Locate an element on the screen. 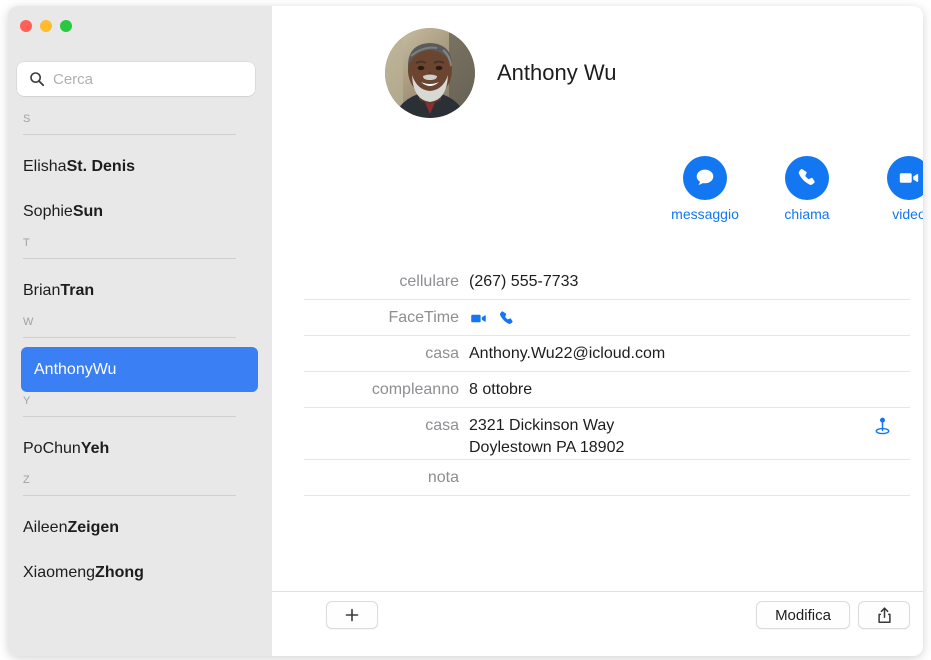 This screenshot has height=660, width=931. section-letter: S is located at coordinates (27, 119).